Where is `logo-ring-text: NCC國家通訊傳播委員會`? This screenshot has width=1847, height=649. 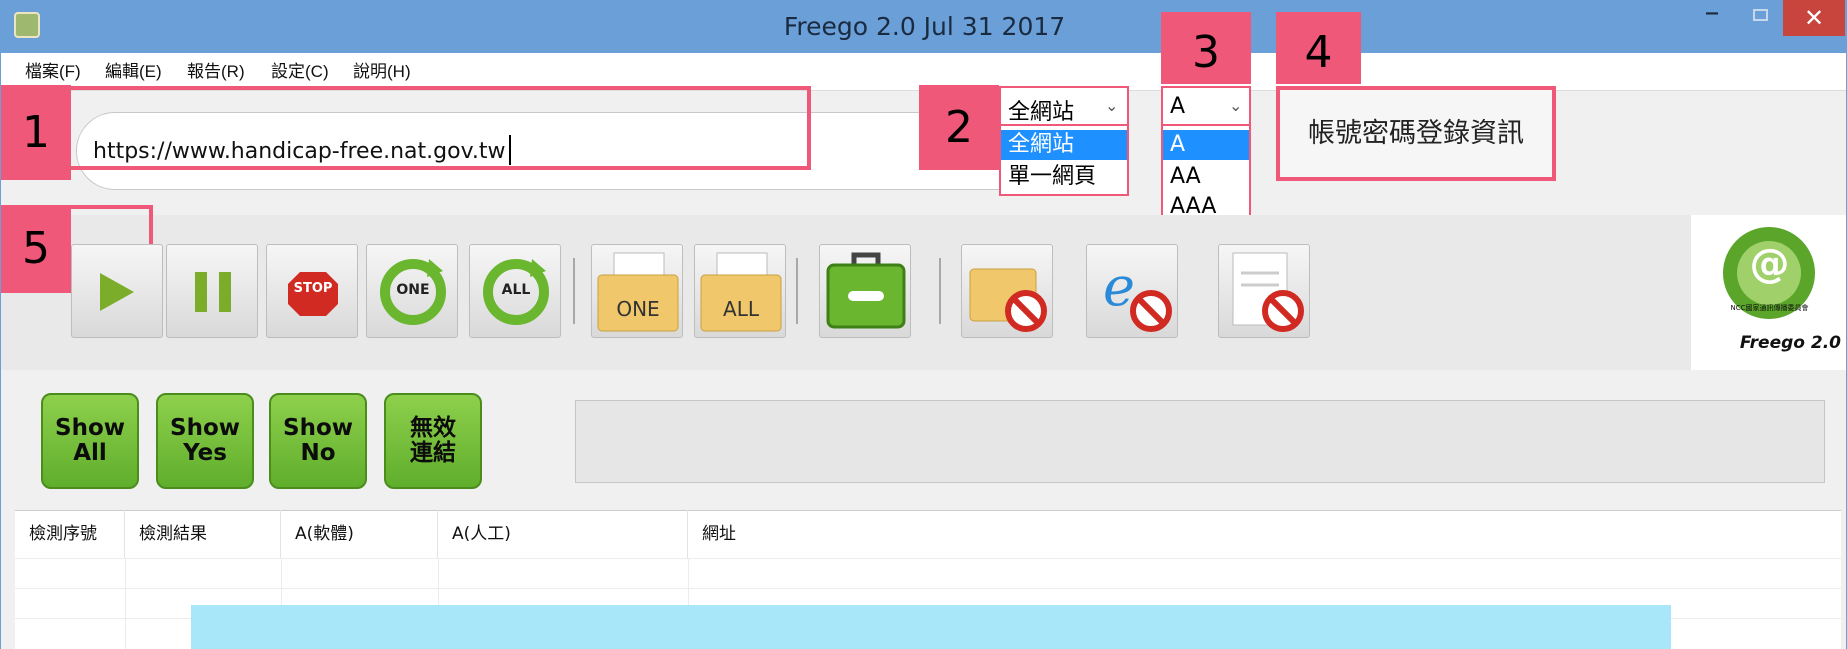
logo-ring-text: NCC國家通訊傳播委員會 is located at coordinates (1769, 308).